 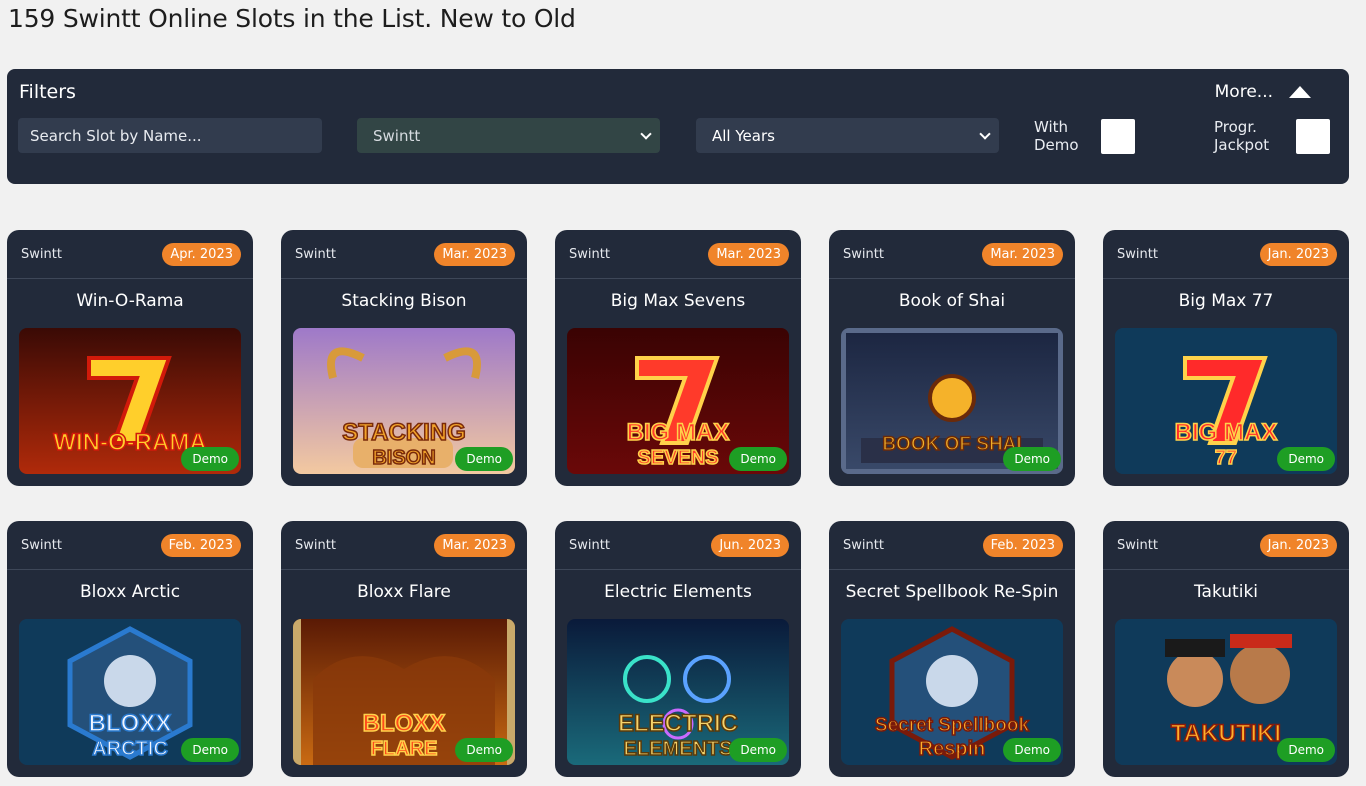 I want to click on with-demo-label-line1: With, so click(x=1051, y=127).